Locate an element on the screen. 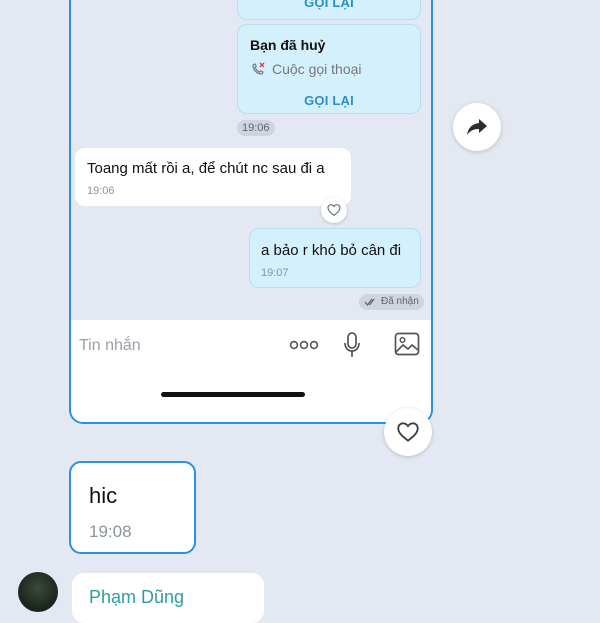  message-input: Tin nhắn is located at coordinates (110, 346).